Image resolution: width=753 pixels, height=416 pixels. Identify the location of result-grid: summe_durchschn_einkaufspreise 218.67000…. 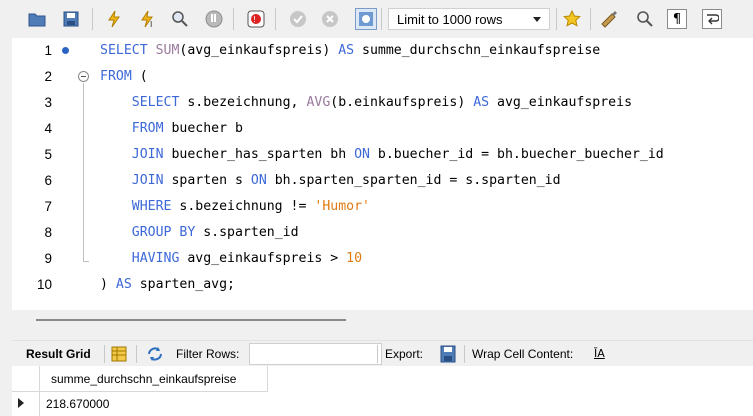
(382, 391).